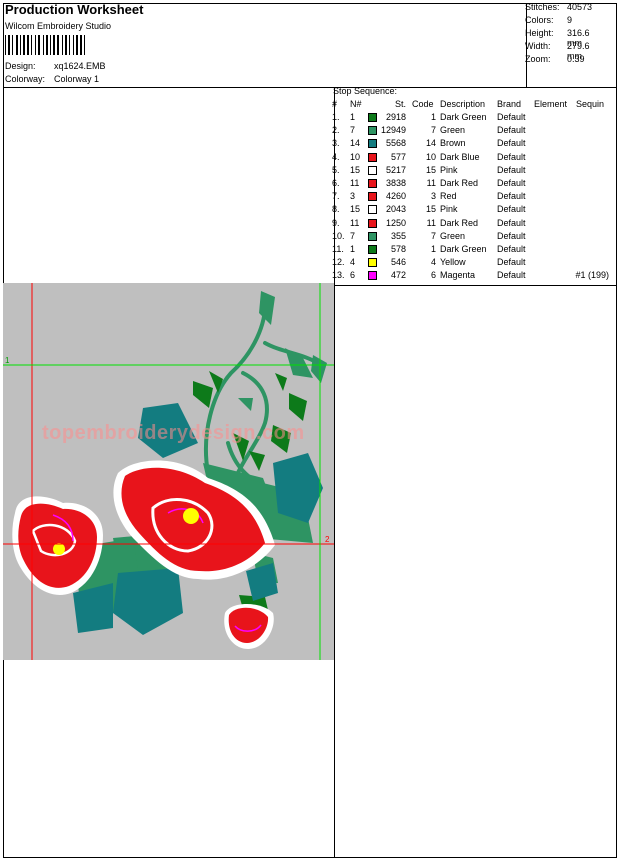  I want to click on guide-label-1: 1, so click(7, 360).